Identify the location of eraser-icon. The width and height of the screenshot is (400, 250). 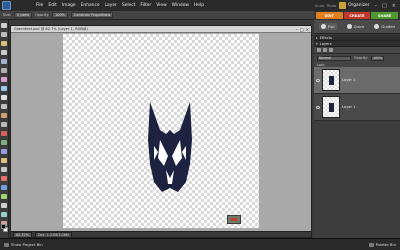
(4, 160).